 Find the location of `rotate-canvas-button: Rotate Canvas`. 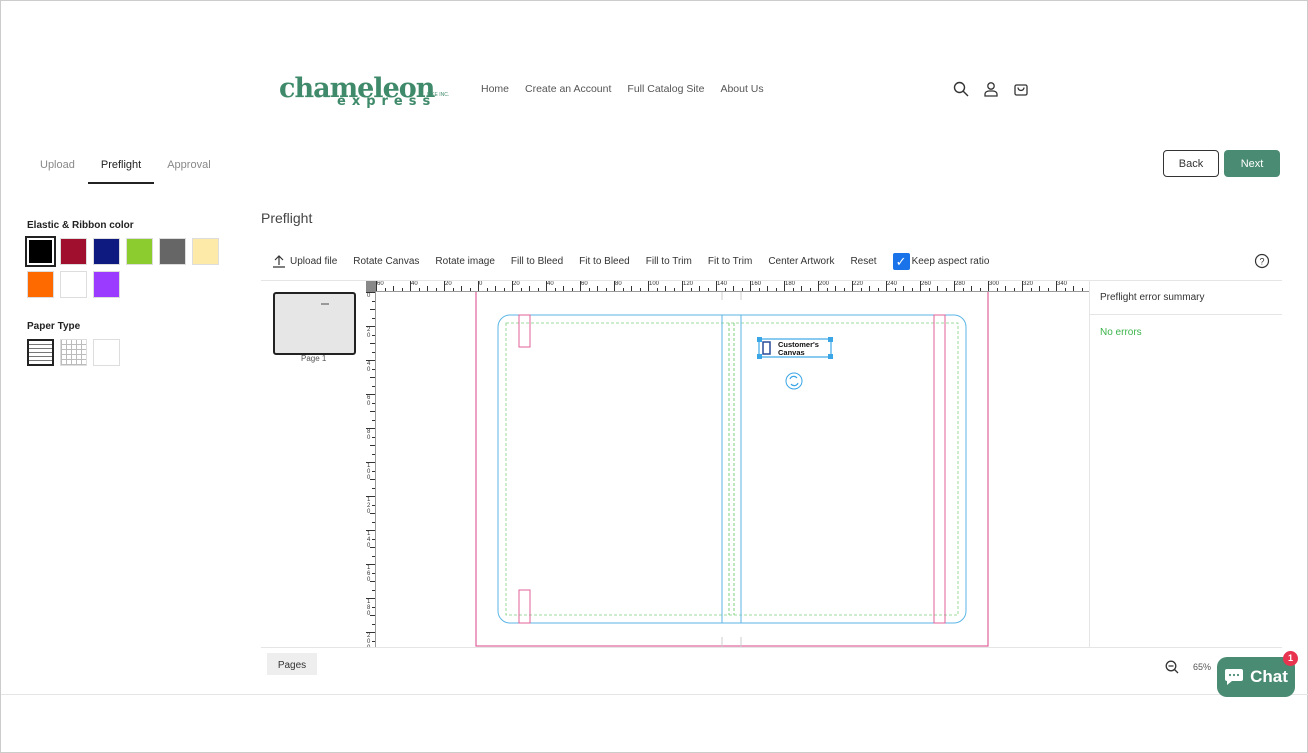

rotate-canvas-button: Rotate Canvas is located at coordinates (386, 261).